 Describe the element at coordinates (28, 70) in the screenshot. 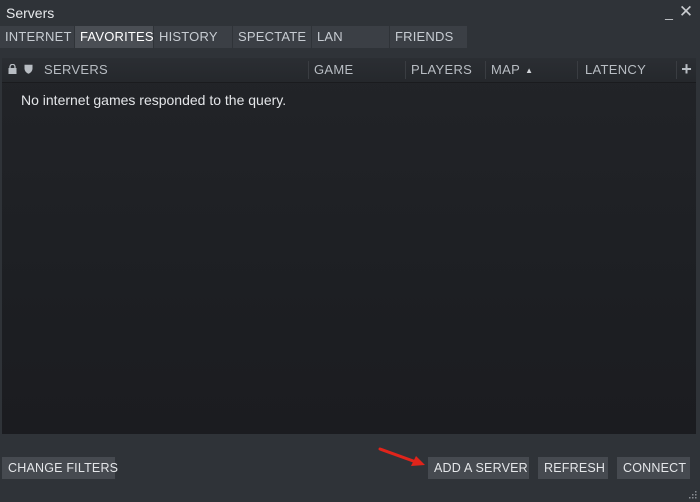

I see `shield-icon` at that location.